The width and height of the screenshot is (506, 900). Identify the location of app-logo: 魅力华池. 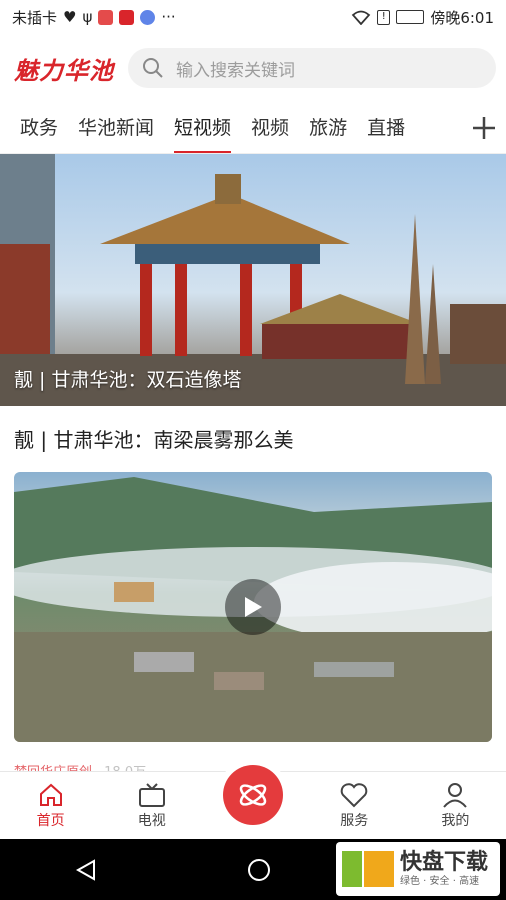
(64, 70).